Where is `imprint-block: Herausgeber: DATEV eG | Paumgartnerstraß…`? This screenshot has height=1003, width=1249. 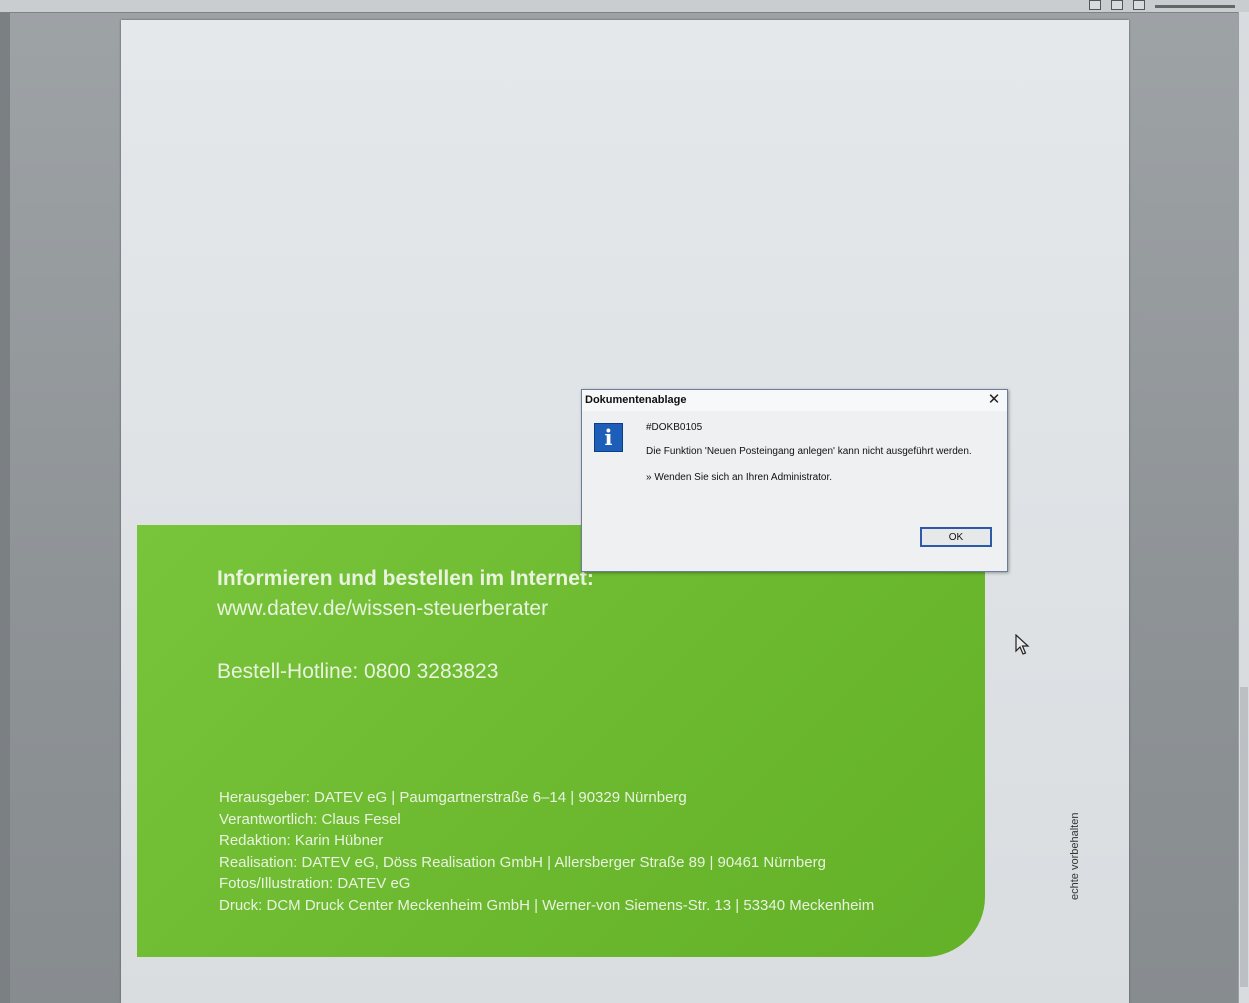
imprint-block: Herausgeber: DATEV eG | Paumgartnerstraß… is located at coordinates (546, 851).